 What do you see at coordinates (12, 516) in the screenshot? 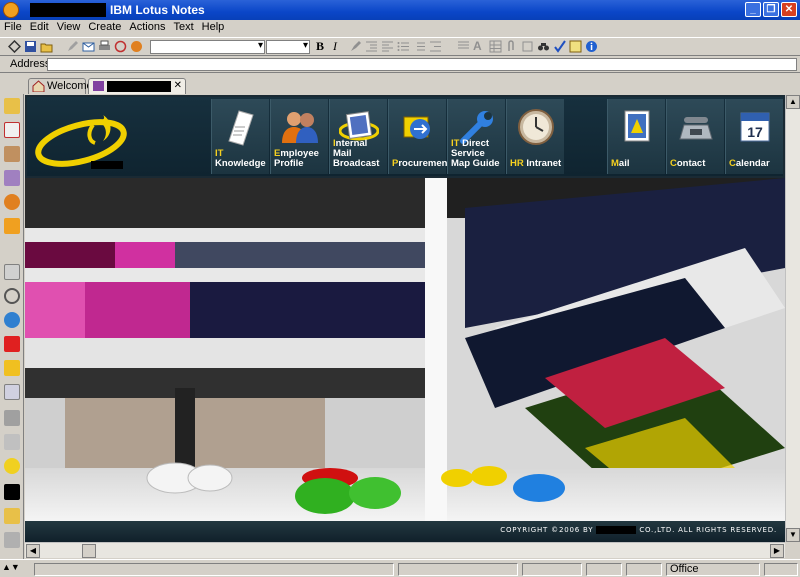
I see `folder-bookmark-icon` at bounding box center [12, 516].